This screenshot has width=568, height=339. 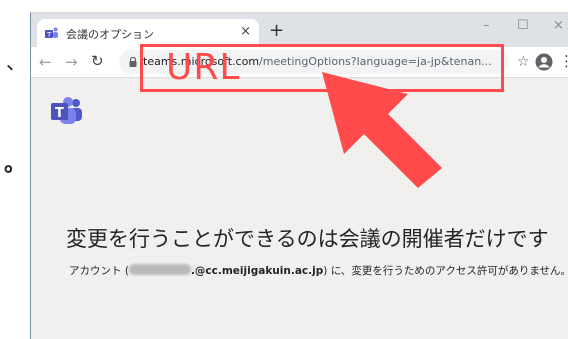 I want to click on page-heading: 変更を行うことができるのは会議の開催者だけです, so click(x=307, y=239).